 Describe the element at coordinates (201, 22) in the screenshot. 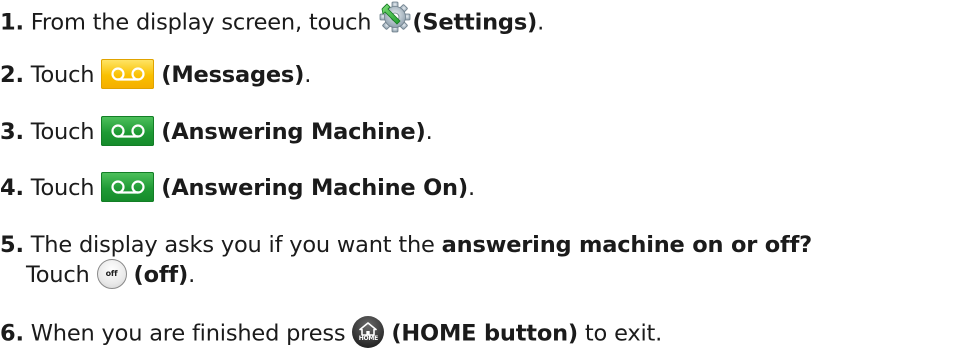

I see `step-text: From the display screen, touch` at that location.